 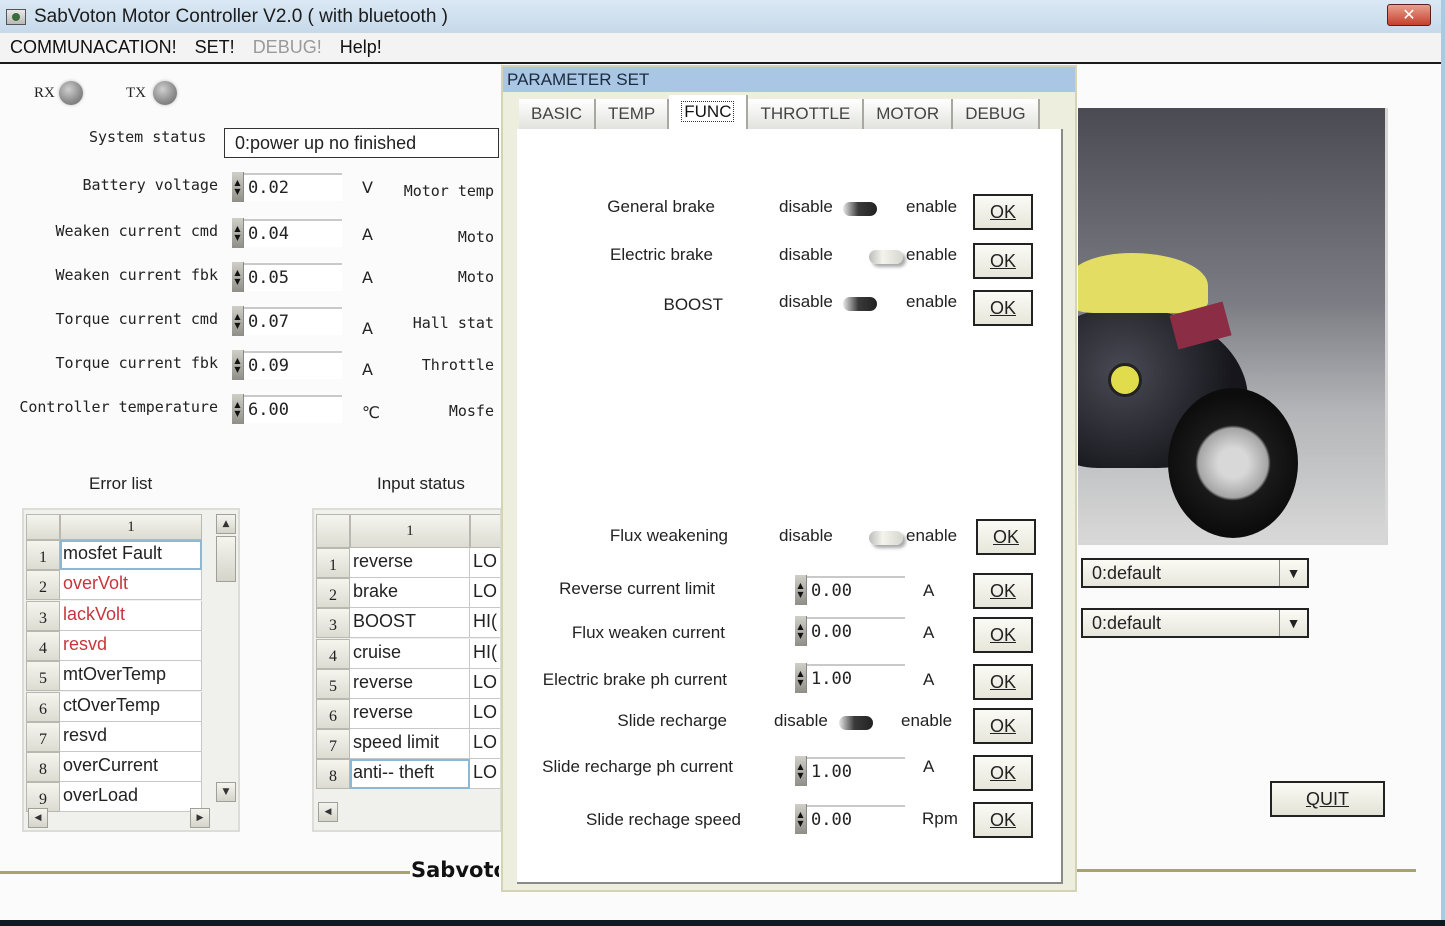 I want to click on input-status-row: 1 reverse LO, so click(x=408, y=563).